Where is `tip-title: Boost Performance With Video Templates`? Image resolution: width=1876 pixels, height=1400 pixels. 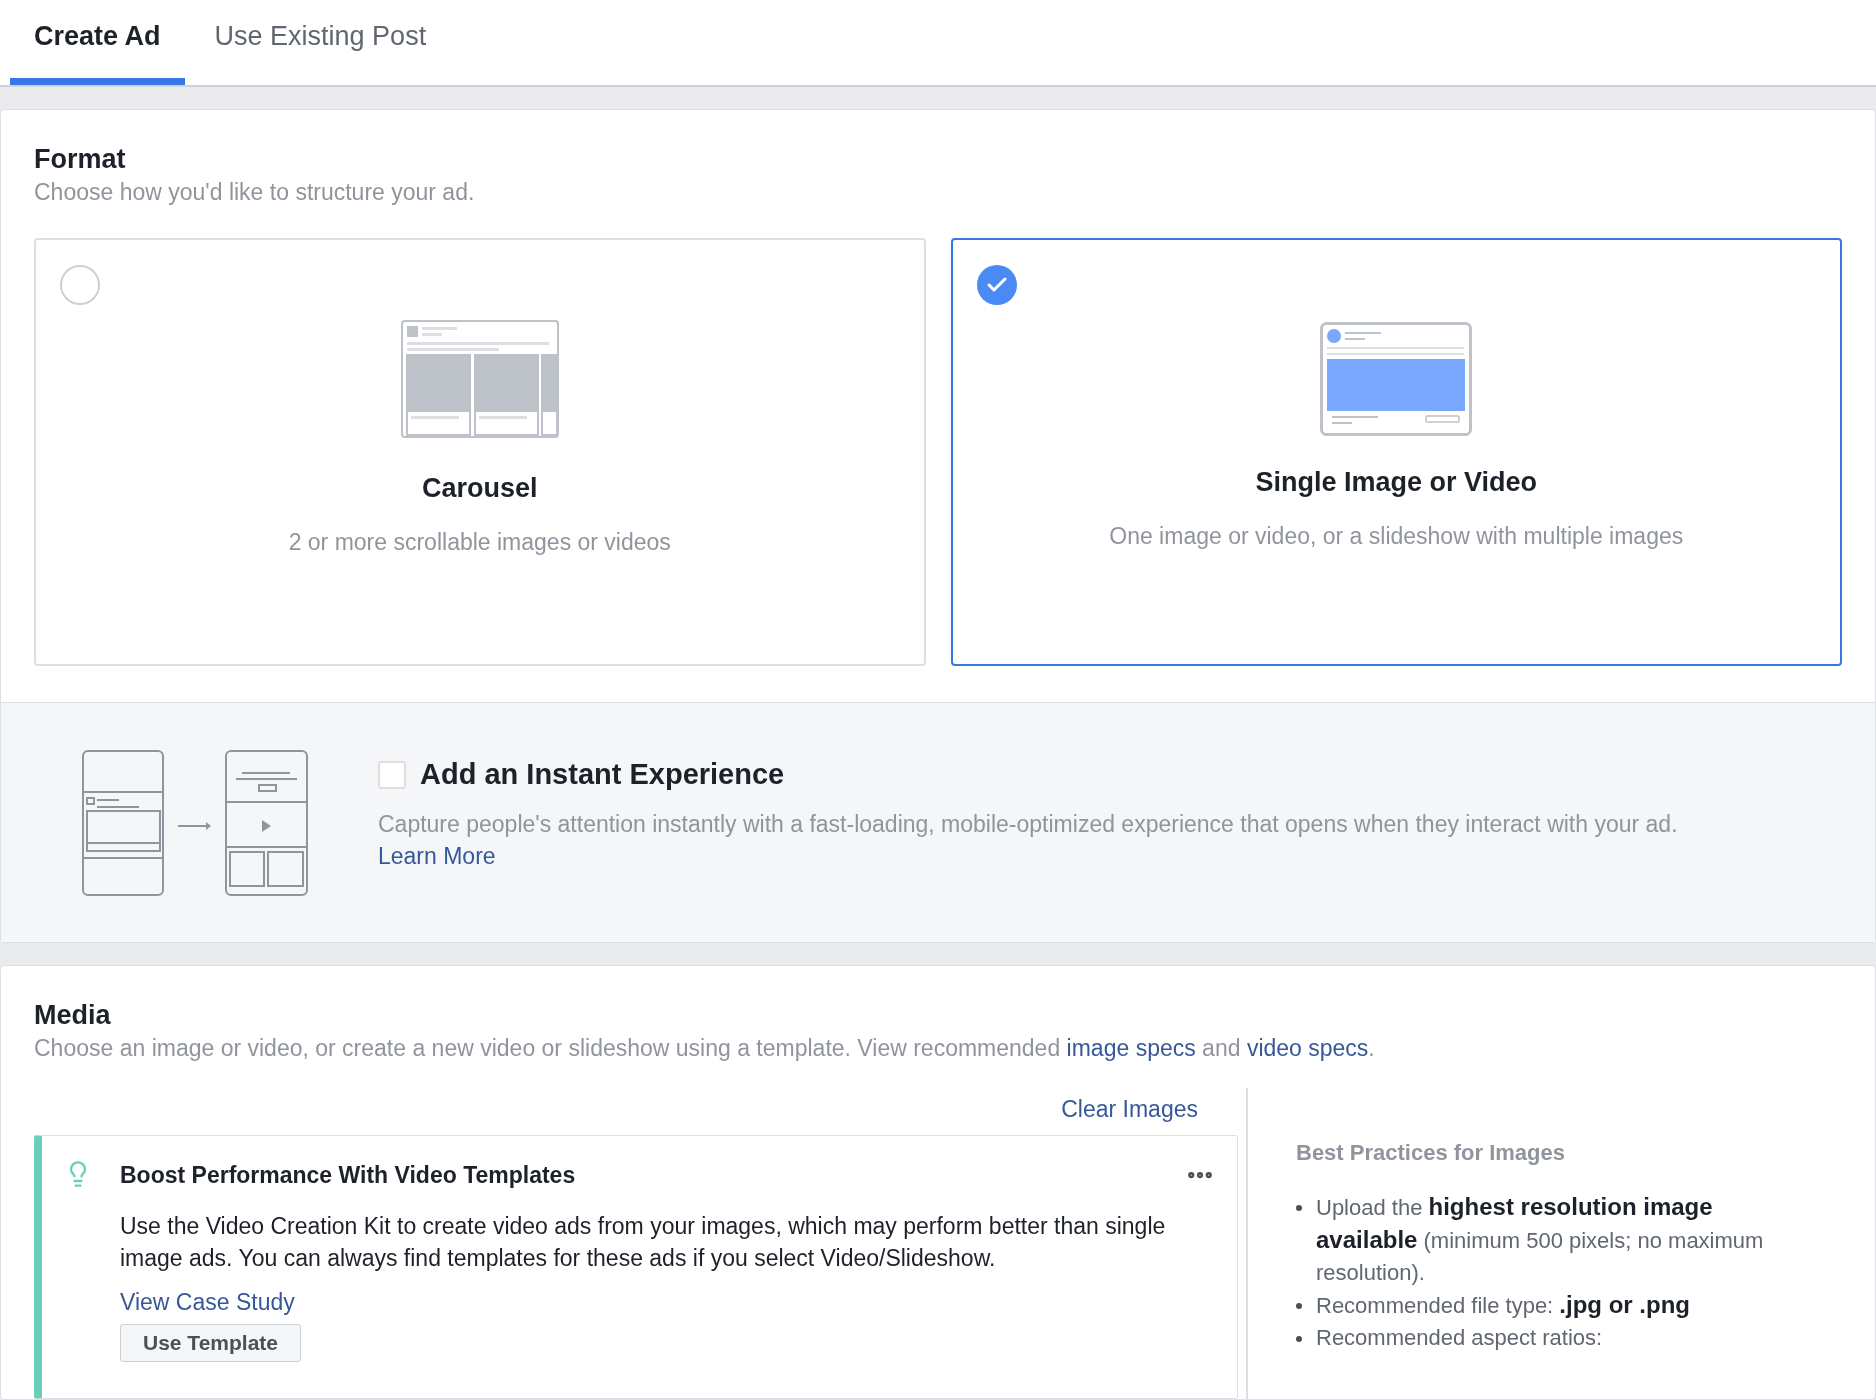 tip-title: Boost Performance With Video Templates is located at coordinates (348, 1175).